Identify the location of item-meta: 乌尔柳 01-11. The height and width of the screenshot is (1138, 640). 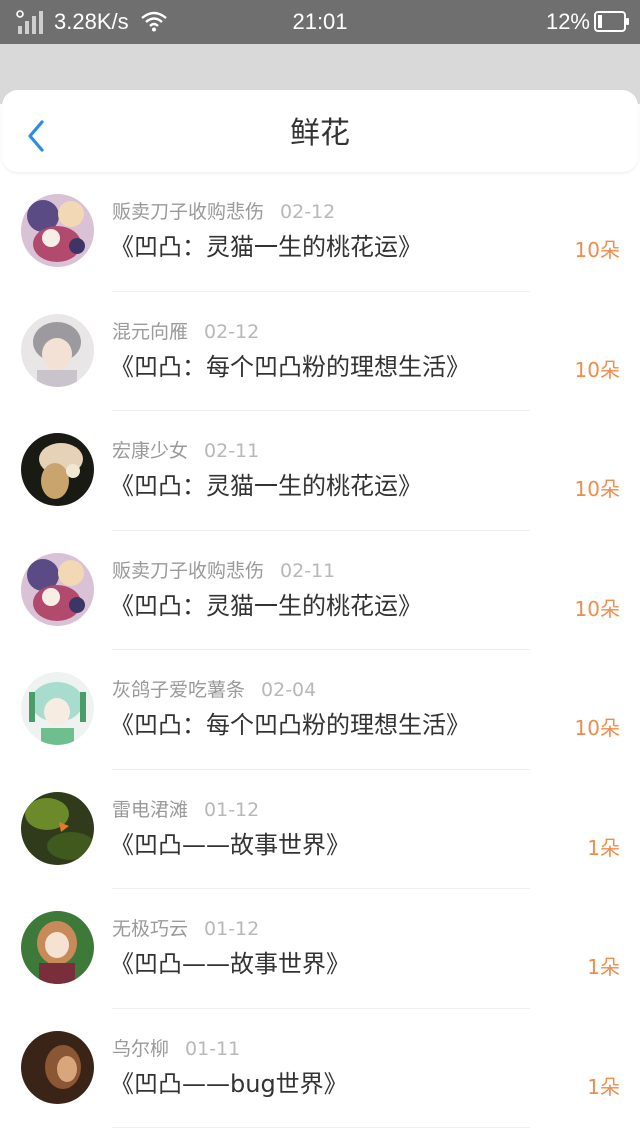
(176, 1049).